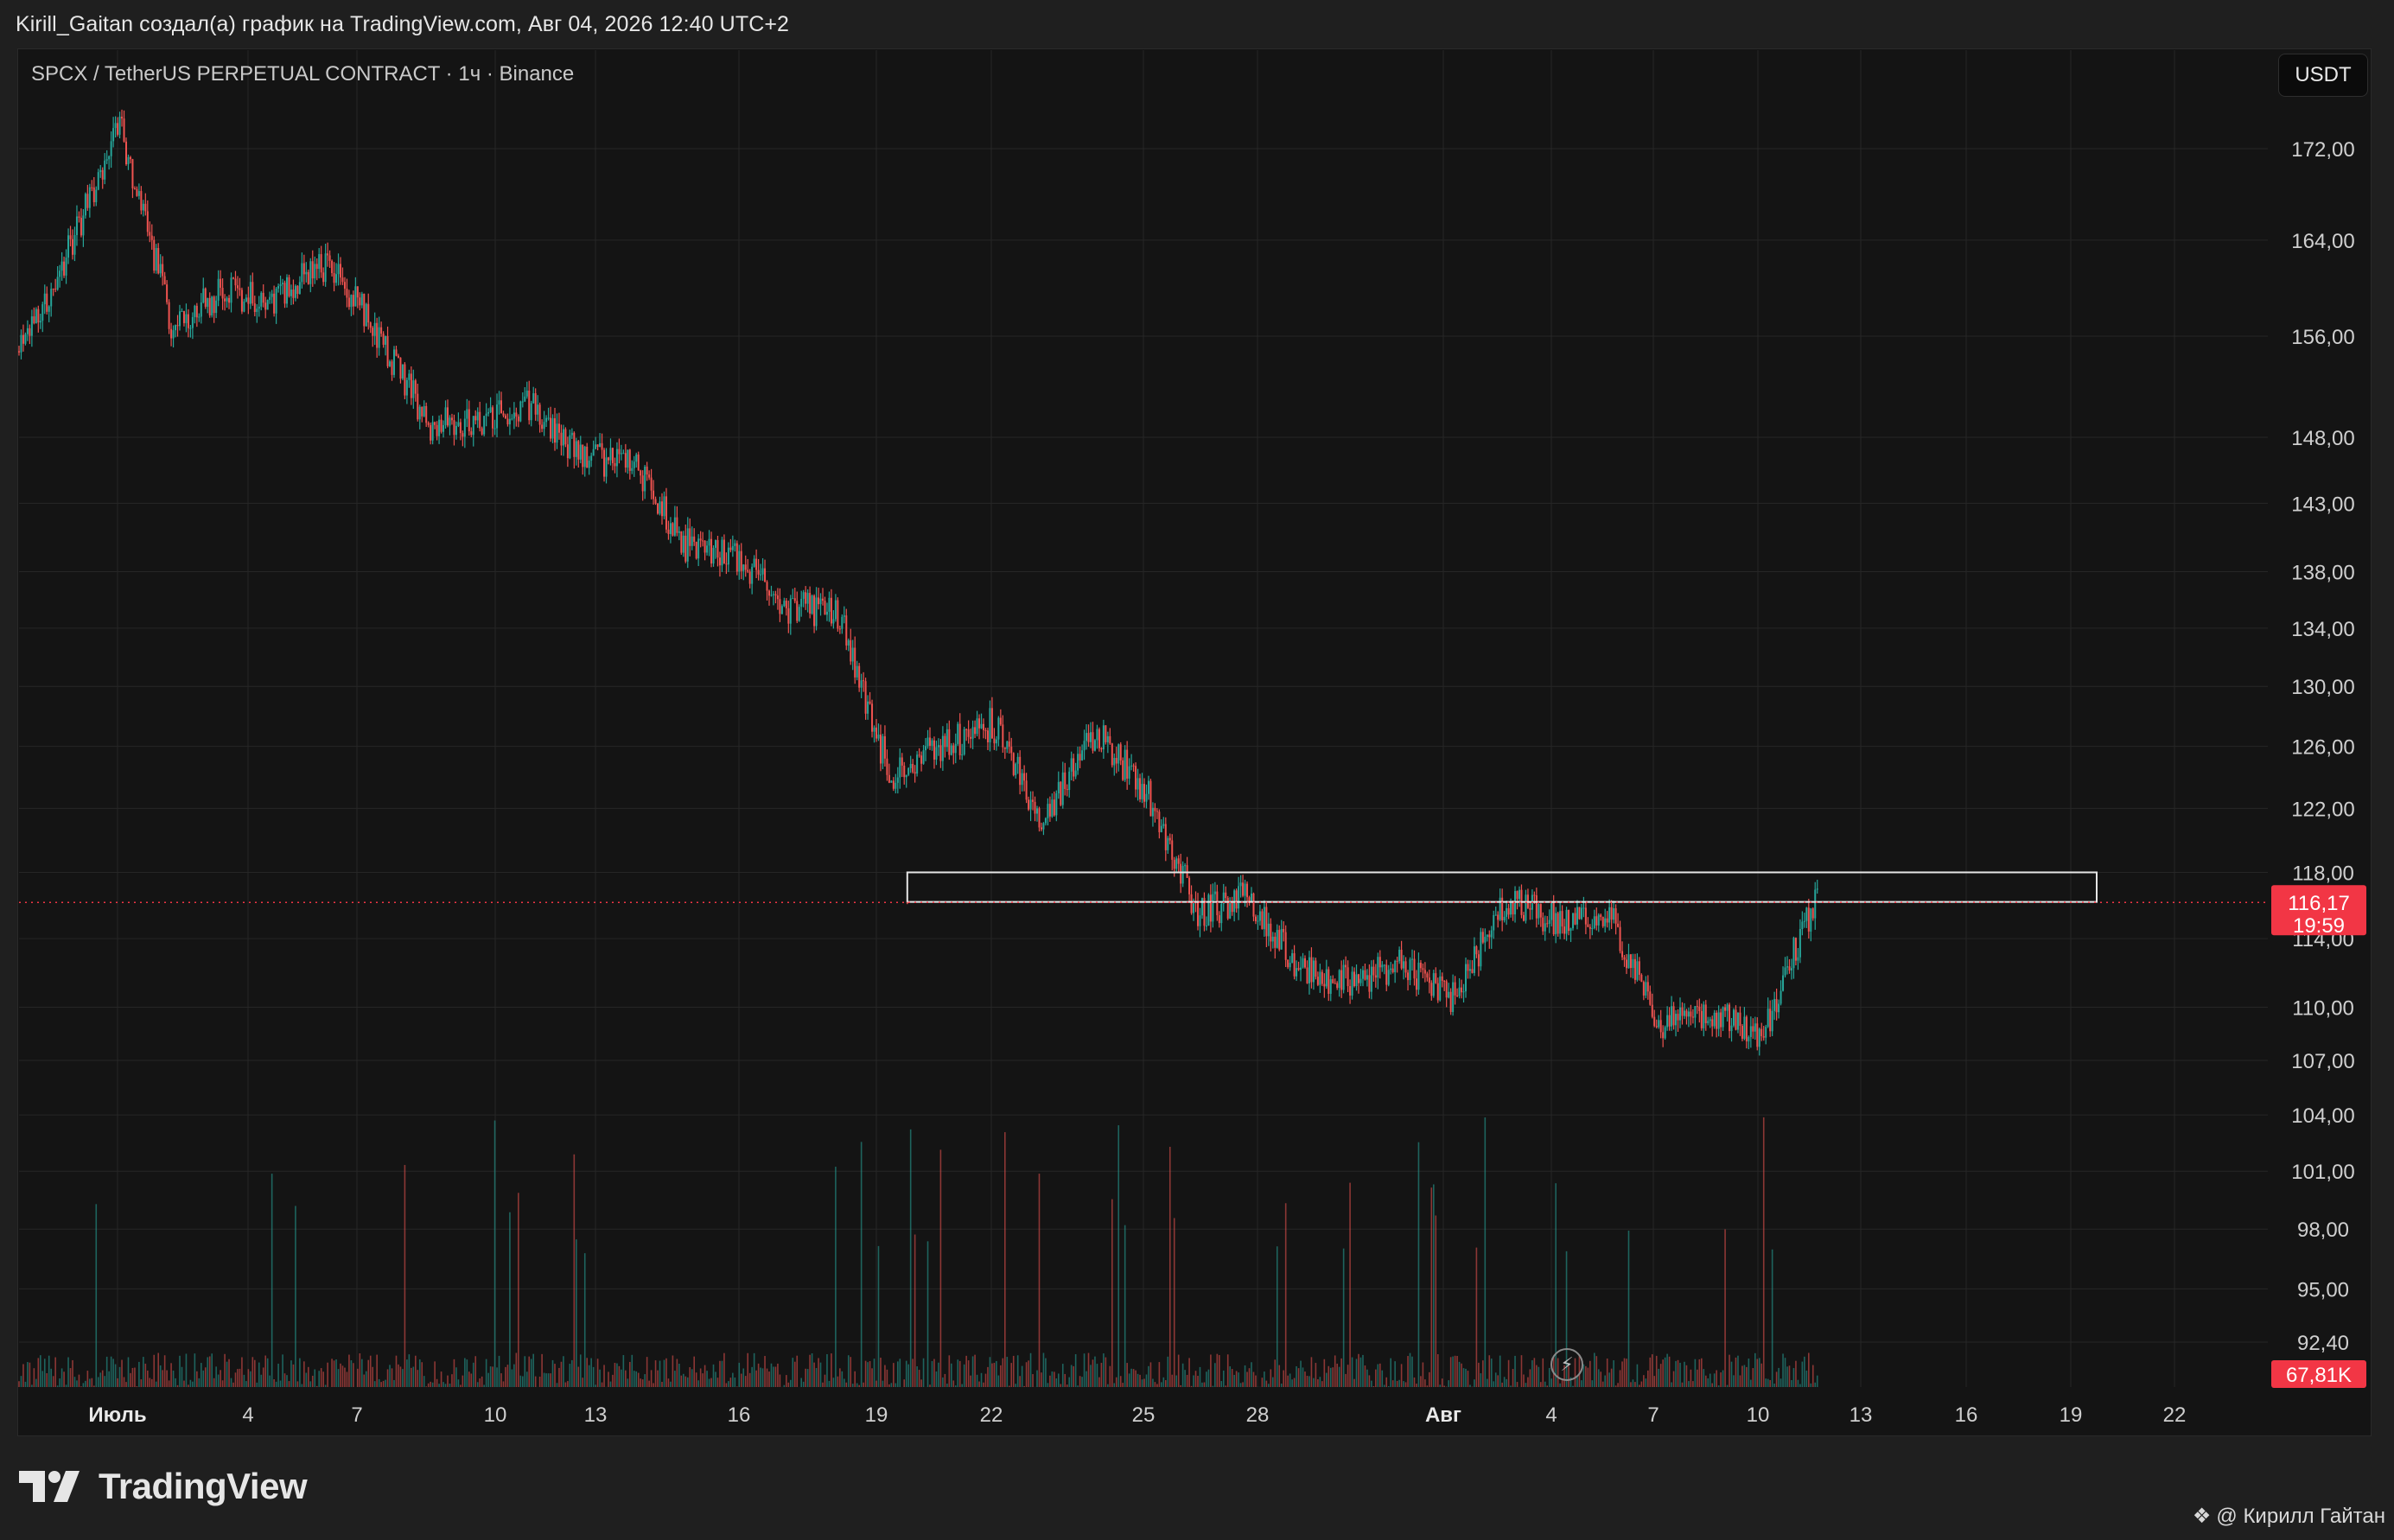 The width and height of the screenshot is (2394, 1540). I want to click on lightning-icon: ⚡, so click(1566, 1365).